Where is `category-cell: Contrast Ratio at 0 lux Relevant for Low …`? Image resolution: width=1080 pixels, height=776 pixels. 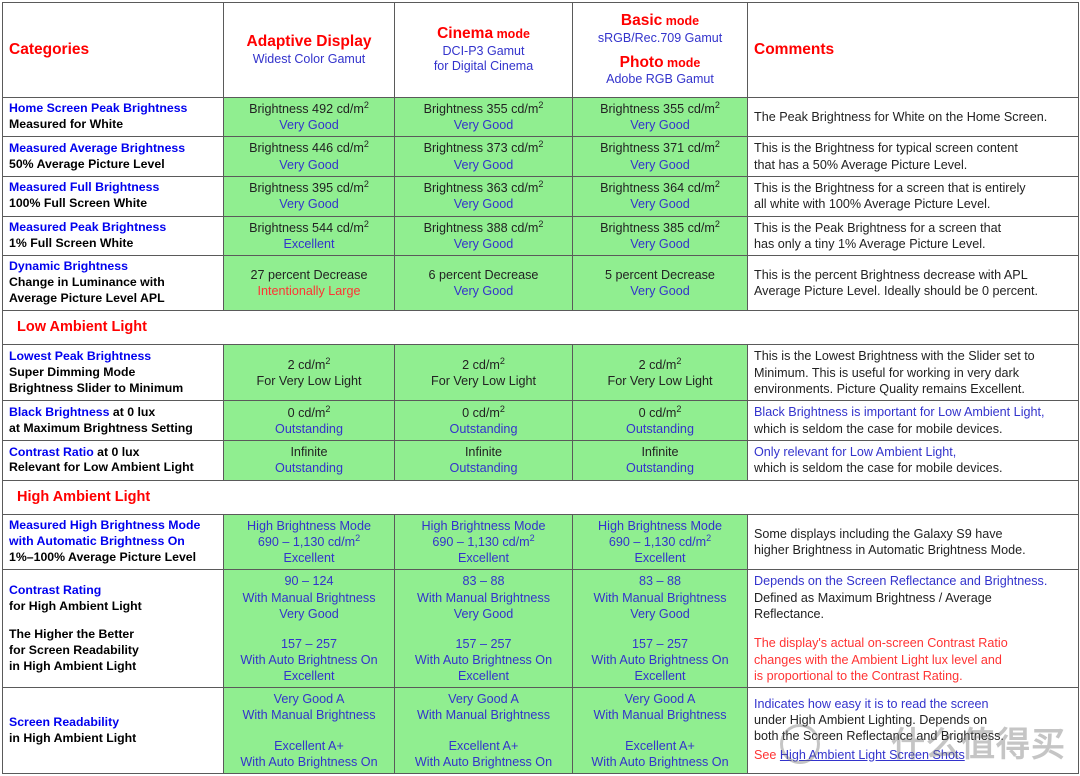 category-cell: Contrast Ratio at 0 lux Relevant for Low … is located at coordinates (113, 460).